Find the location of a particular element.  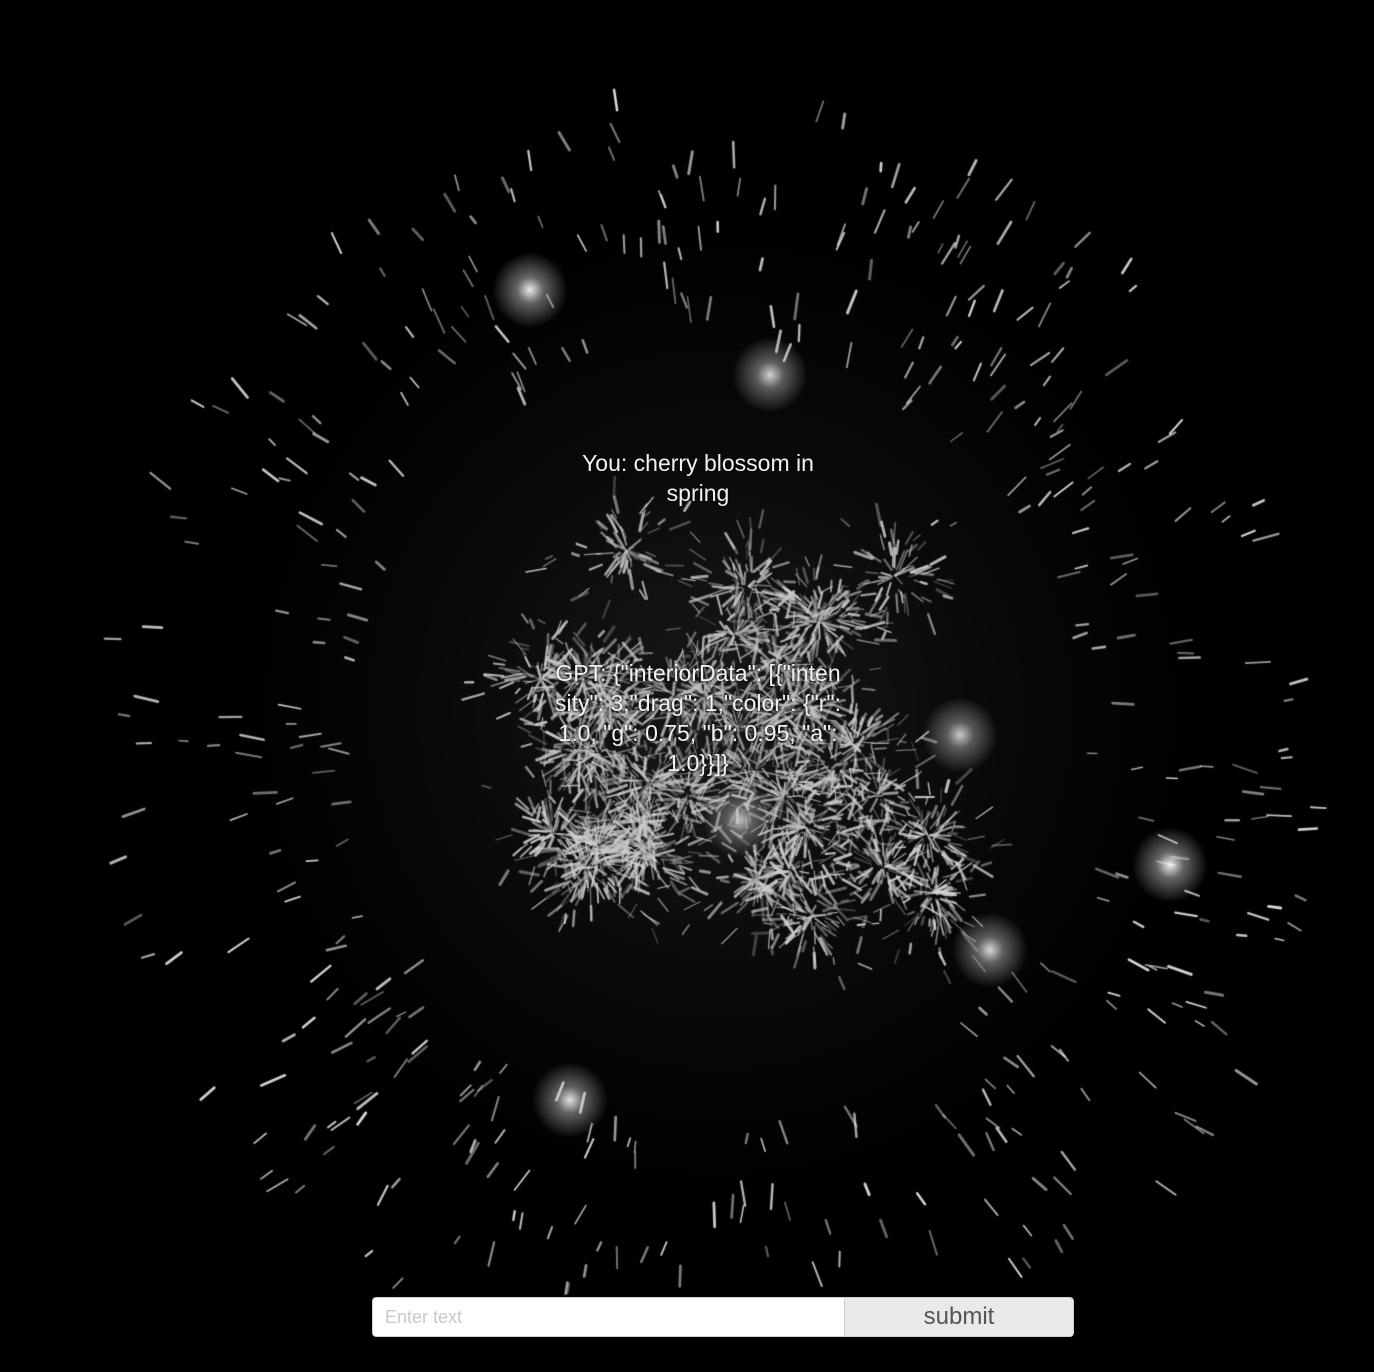

message-spacer is located at coordinates (698, 583).